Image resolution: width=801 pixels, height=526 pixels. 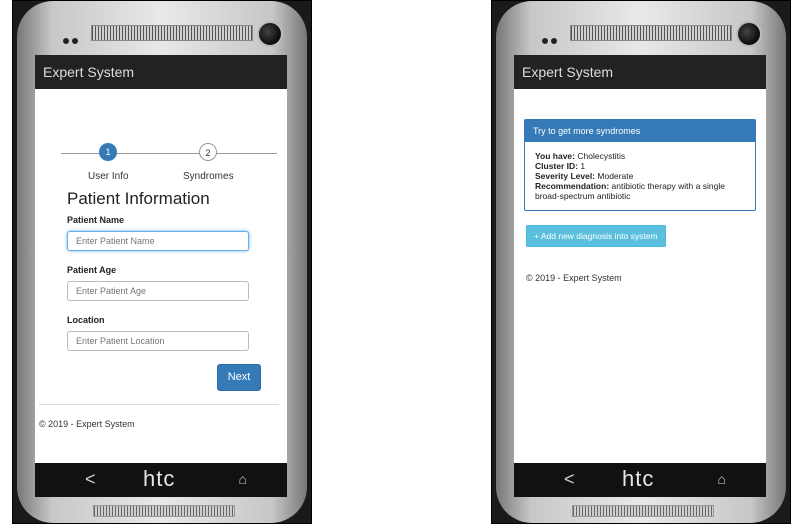 I want to click on location-input, so click(x=158, y=341).